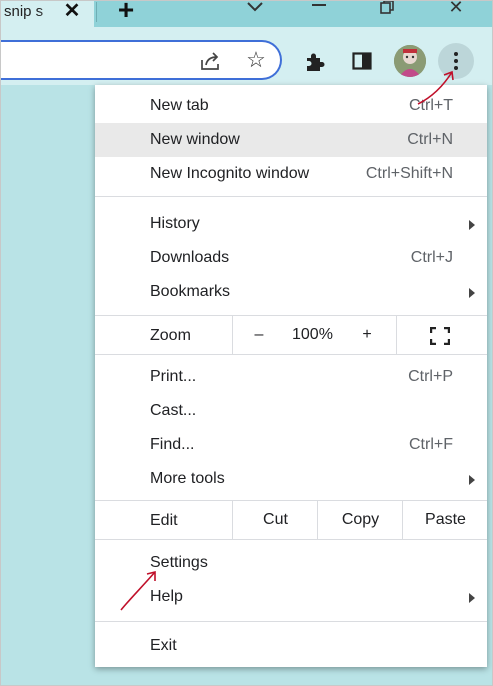  I want to click on menu-item-shortcut: Ctrl+P, so click(430, 376).